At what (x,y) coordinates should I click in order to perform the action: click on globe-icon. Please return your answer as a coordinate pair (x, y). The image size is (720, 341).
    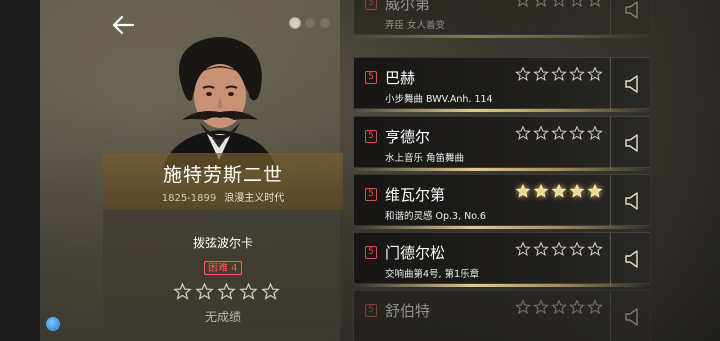
    Looking at the image, I should click on (53, 324).